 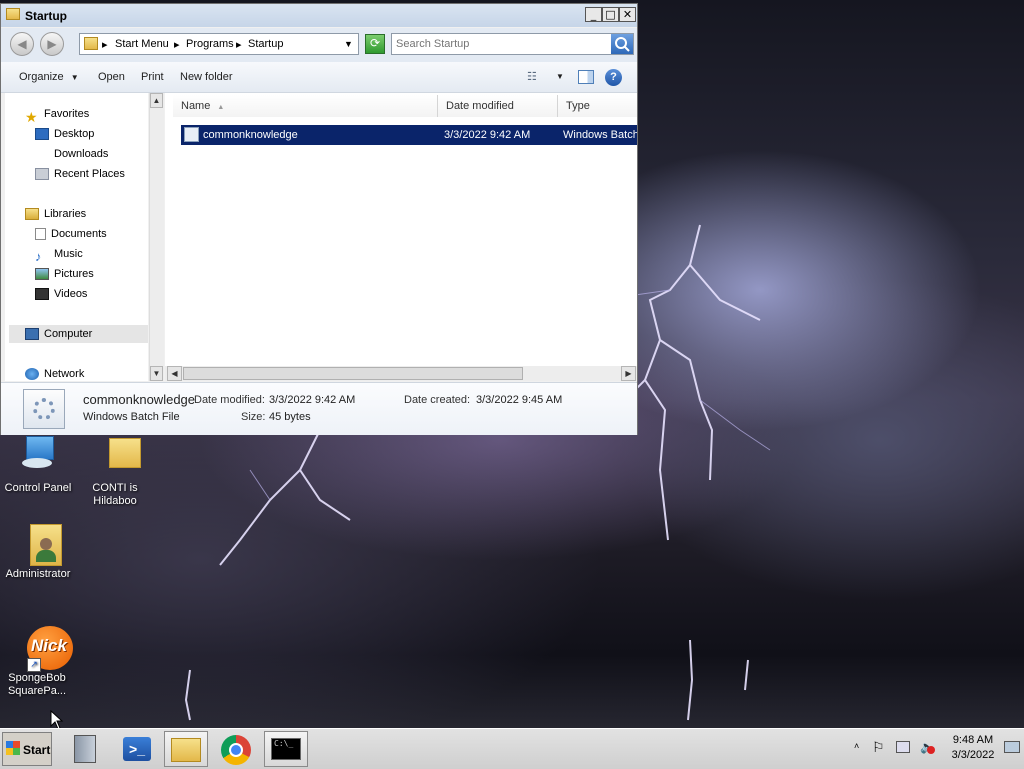 I want to click on nav-music: ♪ Music, so click(x=59, y=255).